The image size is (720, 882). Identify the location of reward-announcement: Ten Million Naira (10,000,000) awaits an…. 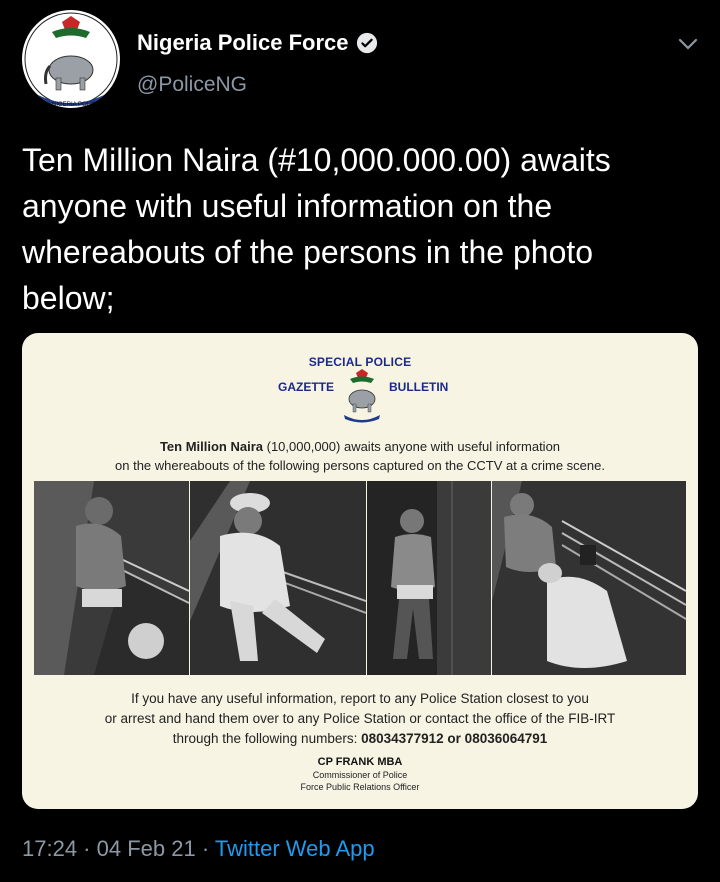
(360, 456).